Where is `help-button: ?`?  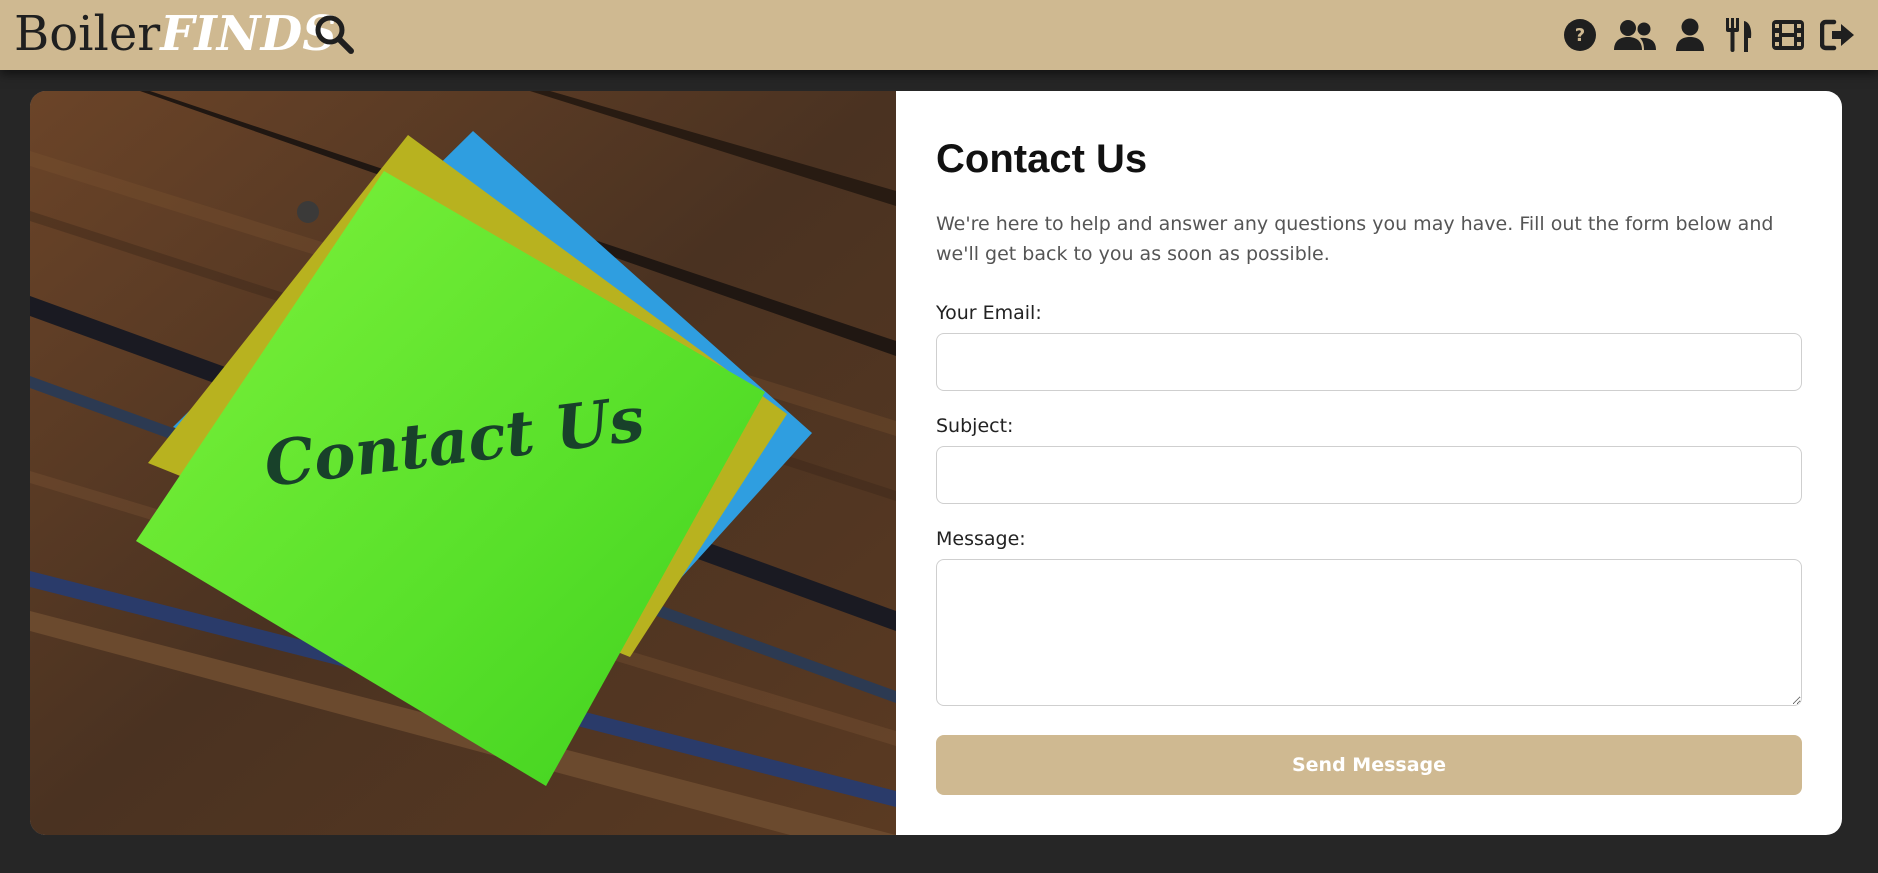
help-button: ? is located at coordinates (1580, 35).